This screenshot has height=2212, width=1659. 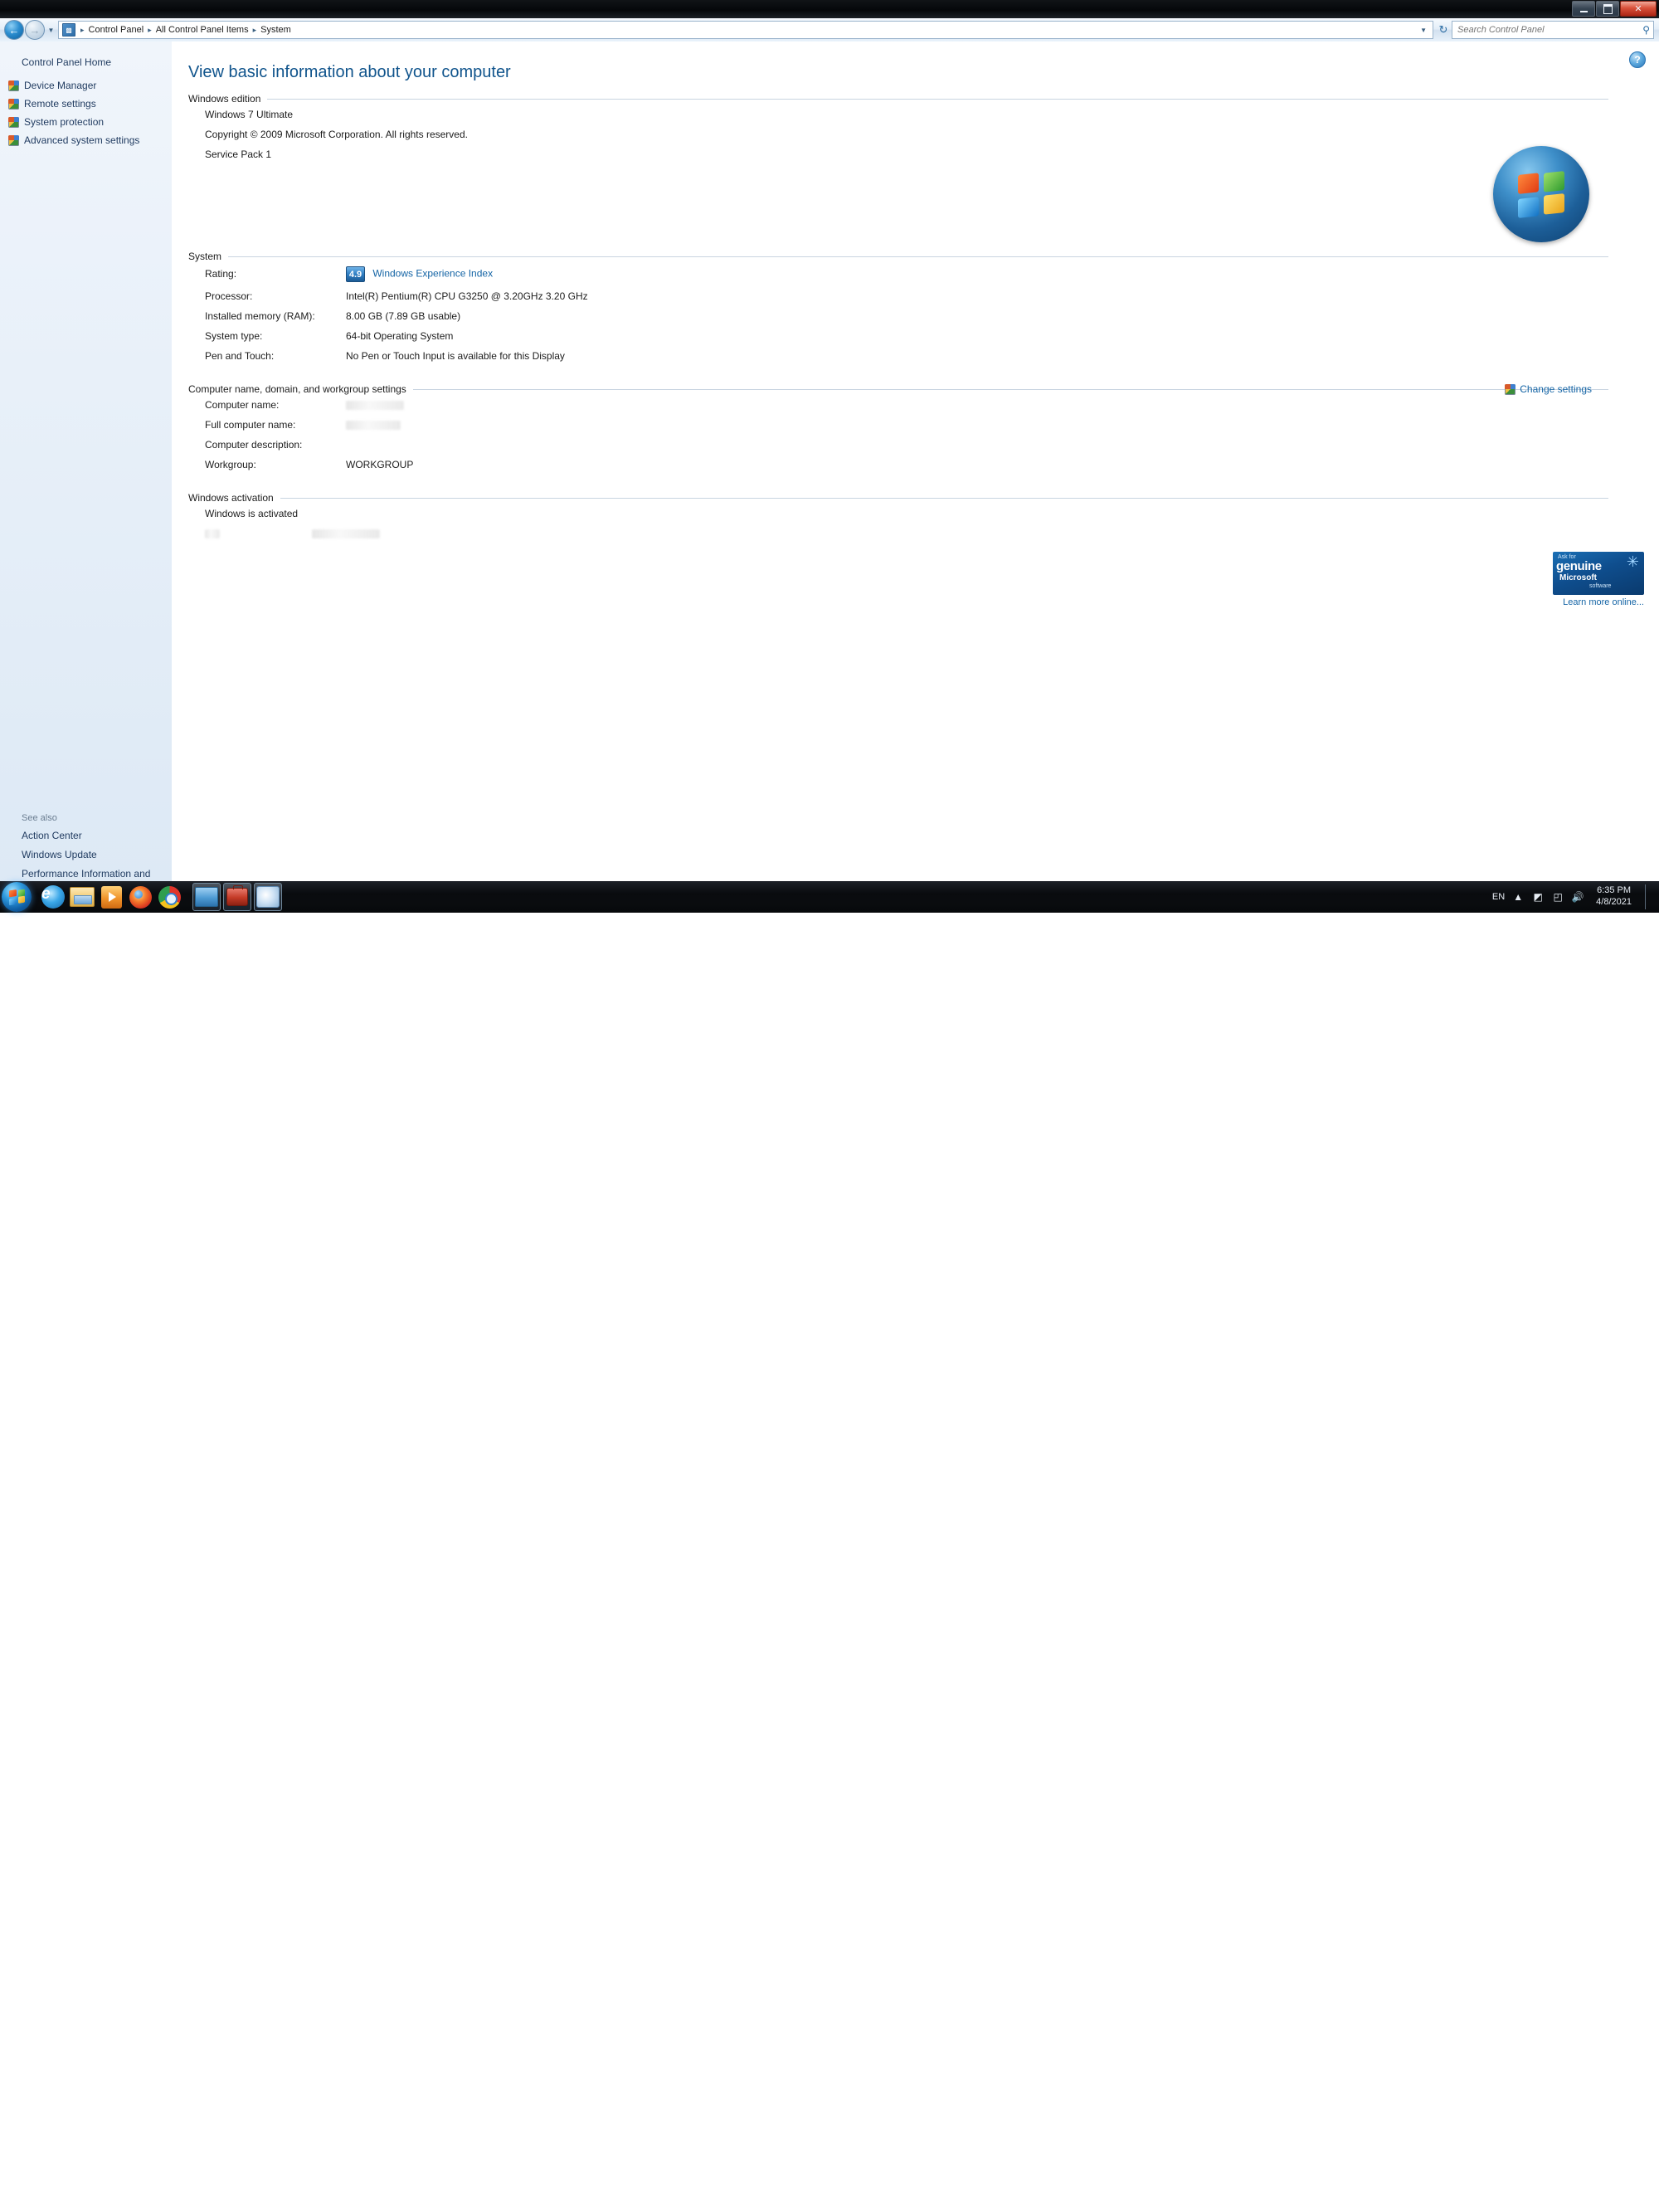 What do you see at coordinates (1498, 897) in the screenshot?
I see `language-indicator: EN` at bounding box center [1498, 897].